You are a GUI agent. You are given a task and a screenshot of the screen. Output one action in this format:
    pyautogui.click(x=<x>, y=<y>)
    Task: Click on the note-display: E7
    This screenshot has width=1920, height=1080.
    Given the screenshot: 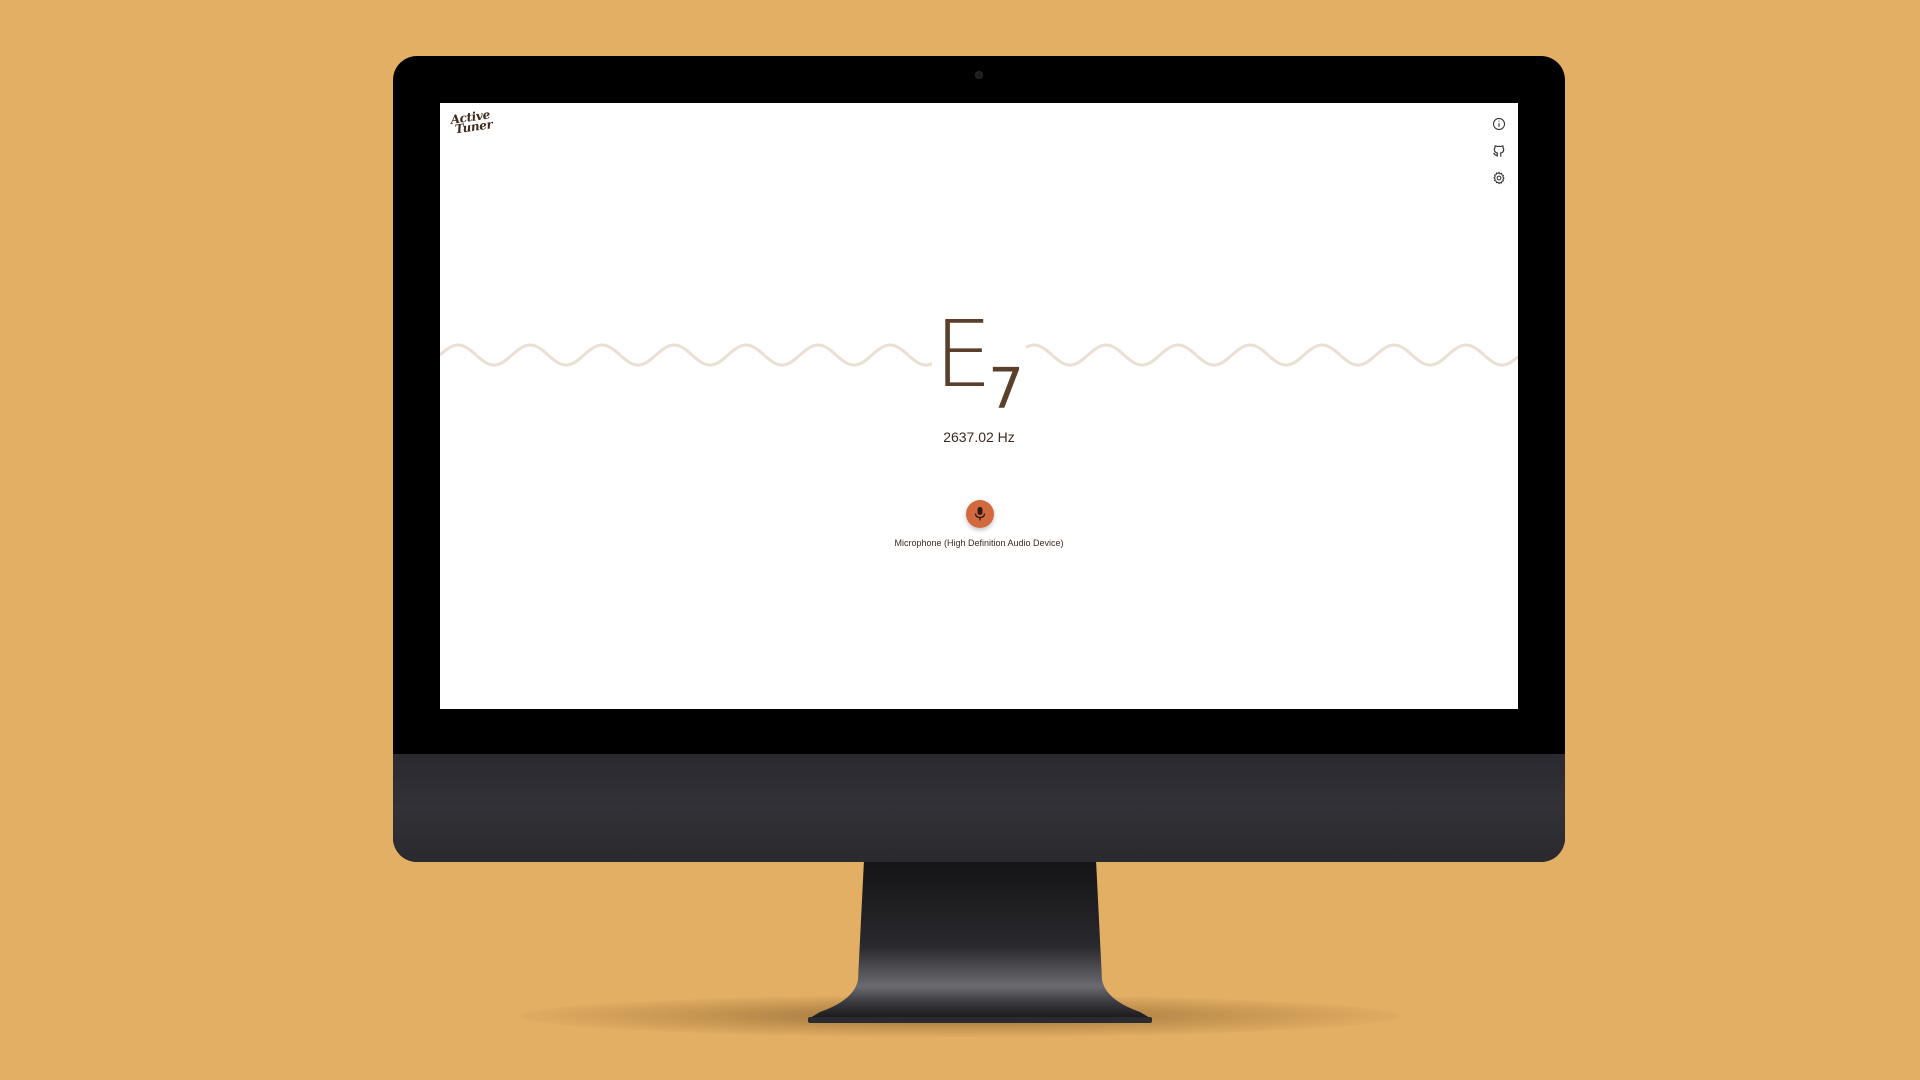 What is the action you would take?
    pyautogui.click(x=979, y=363)
    